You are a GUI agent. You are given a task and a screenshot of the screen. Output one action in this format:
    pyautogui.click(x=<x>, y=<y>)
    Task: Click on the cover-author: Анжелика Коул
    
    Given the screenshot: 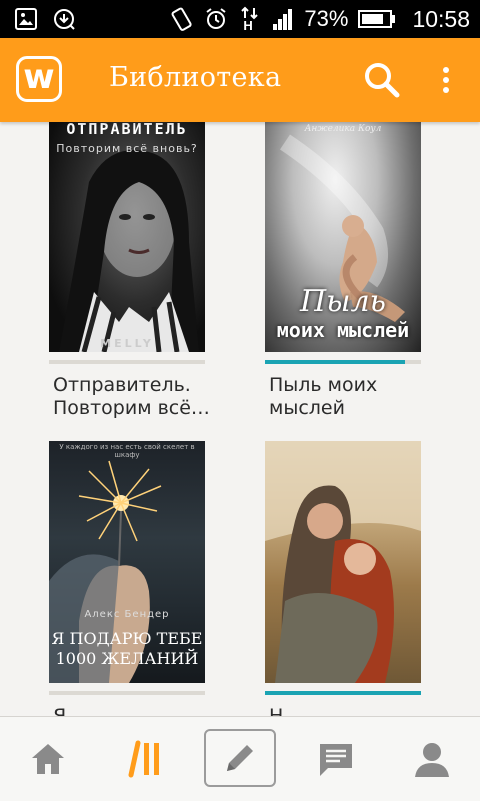 What is the action you would take?
    pyautogui.click(x=343, y=129)
    